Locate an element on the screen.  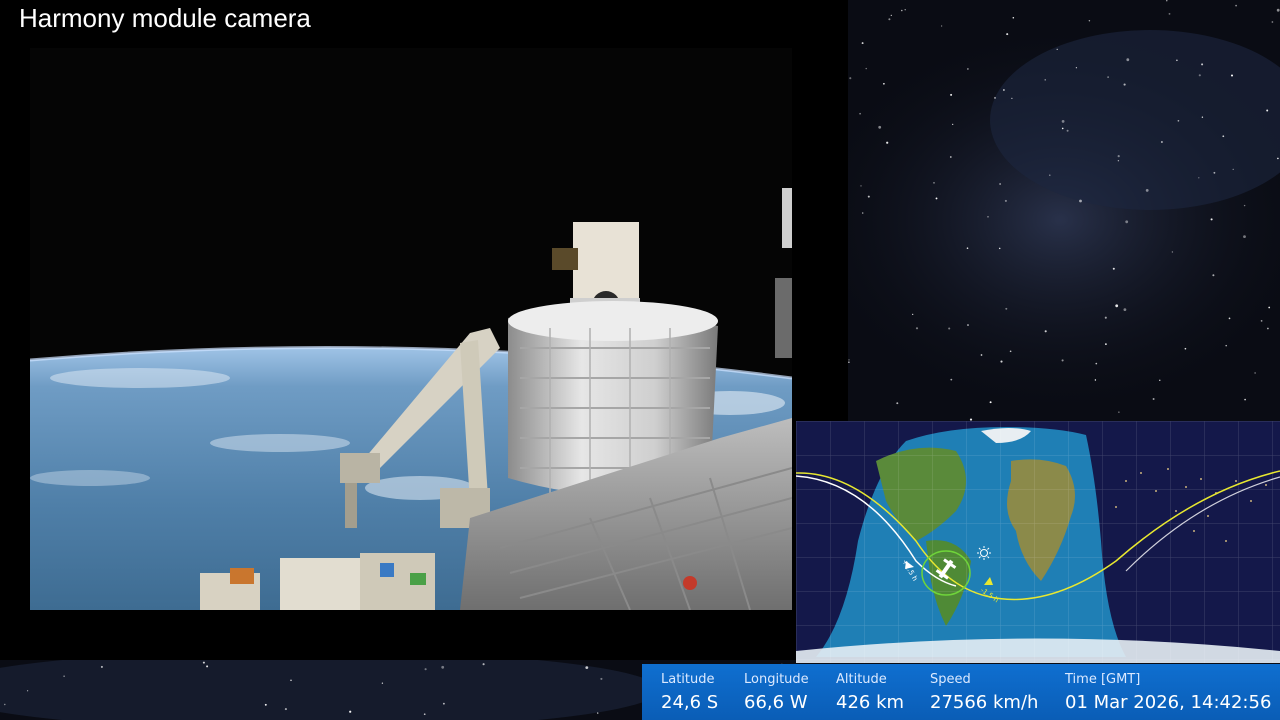
time-value: 01 Mar 2026, 14:42:56 is located at coordinates (1168, 702).